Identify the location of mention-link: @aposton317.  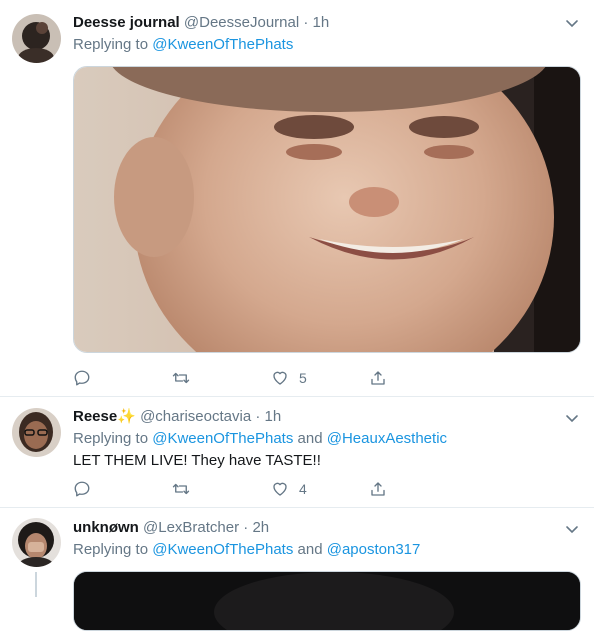
(374, 549).